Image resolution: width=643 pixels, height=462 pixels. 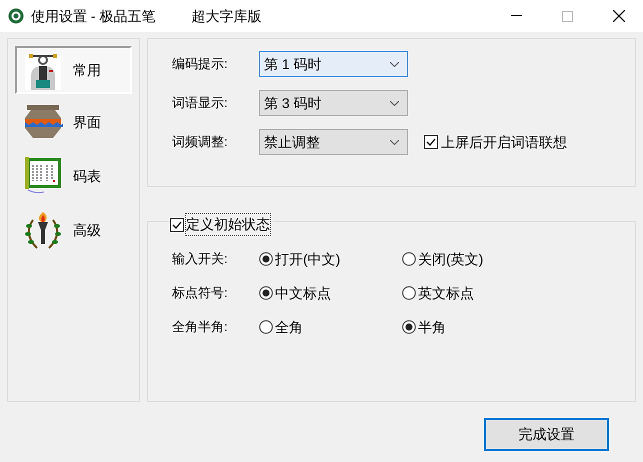 What do you see at coordinates (516, 16) in the screenshot?
I see `minimize-icon` at bounding box center [516, 16].